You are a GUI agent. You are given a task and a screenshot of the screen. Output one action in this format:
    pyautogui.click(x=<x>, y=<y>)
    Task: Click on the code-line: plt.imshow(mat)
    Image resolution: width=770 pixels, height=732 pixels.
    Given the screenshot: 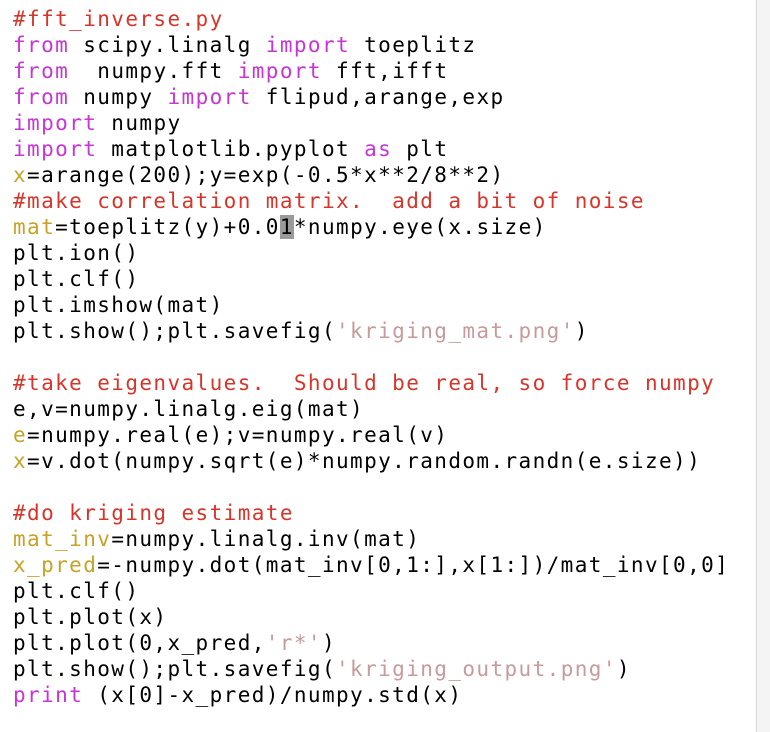 What is the action you would take?
    pyautogui.click(x=371, y=305)
    